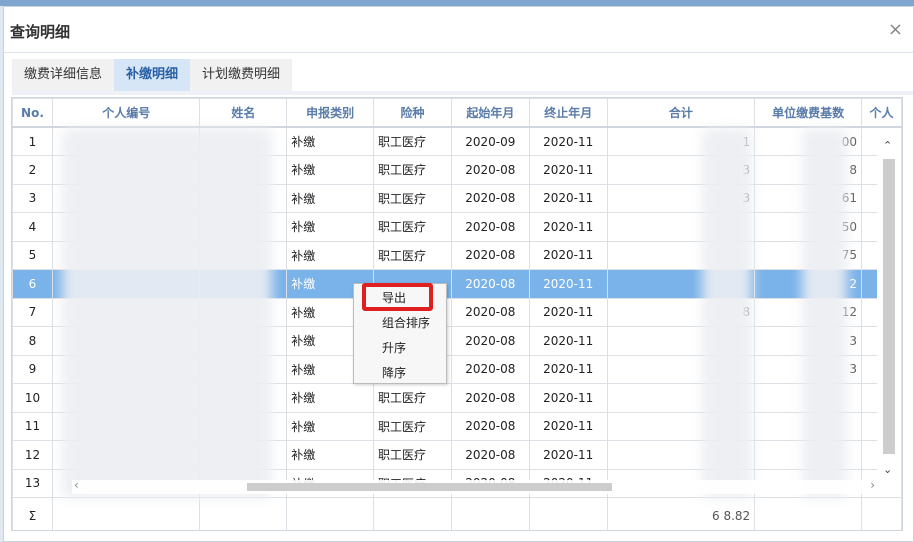  Describe the element at coordinates (400, 373) in the screenshot. I see `menu-item-sort-descending: 降序` at that location.